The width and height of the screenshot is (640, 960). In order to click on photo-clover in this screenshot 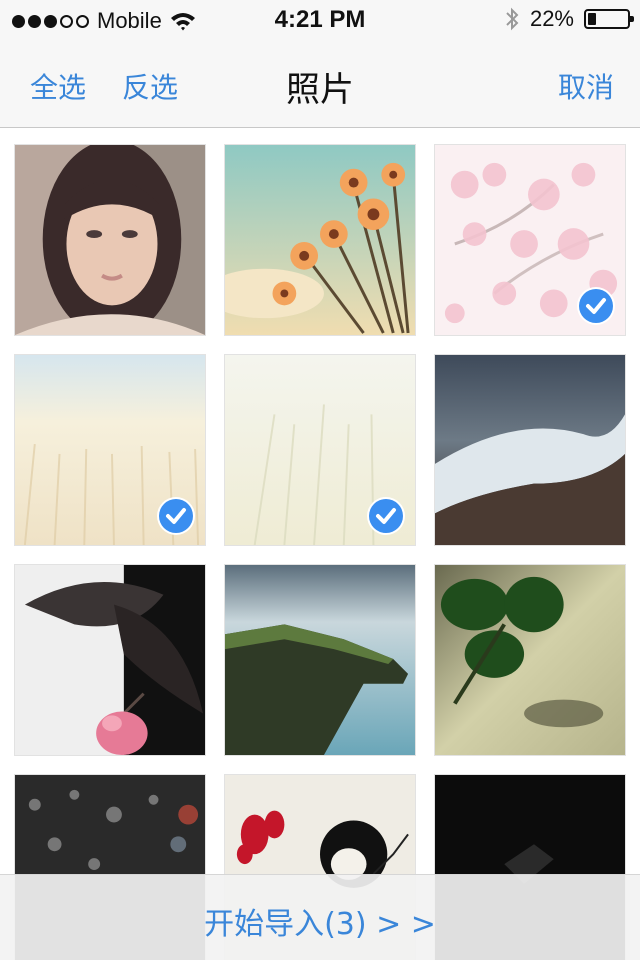, I will do `click(530, 660)`.